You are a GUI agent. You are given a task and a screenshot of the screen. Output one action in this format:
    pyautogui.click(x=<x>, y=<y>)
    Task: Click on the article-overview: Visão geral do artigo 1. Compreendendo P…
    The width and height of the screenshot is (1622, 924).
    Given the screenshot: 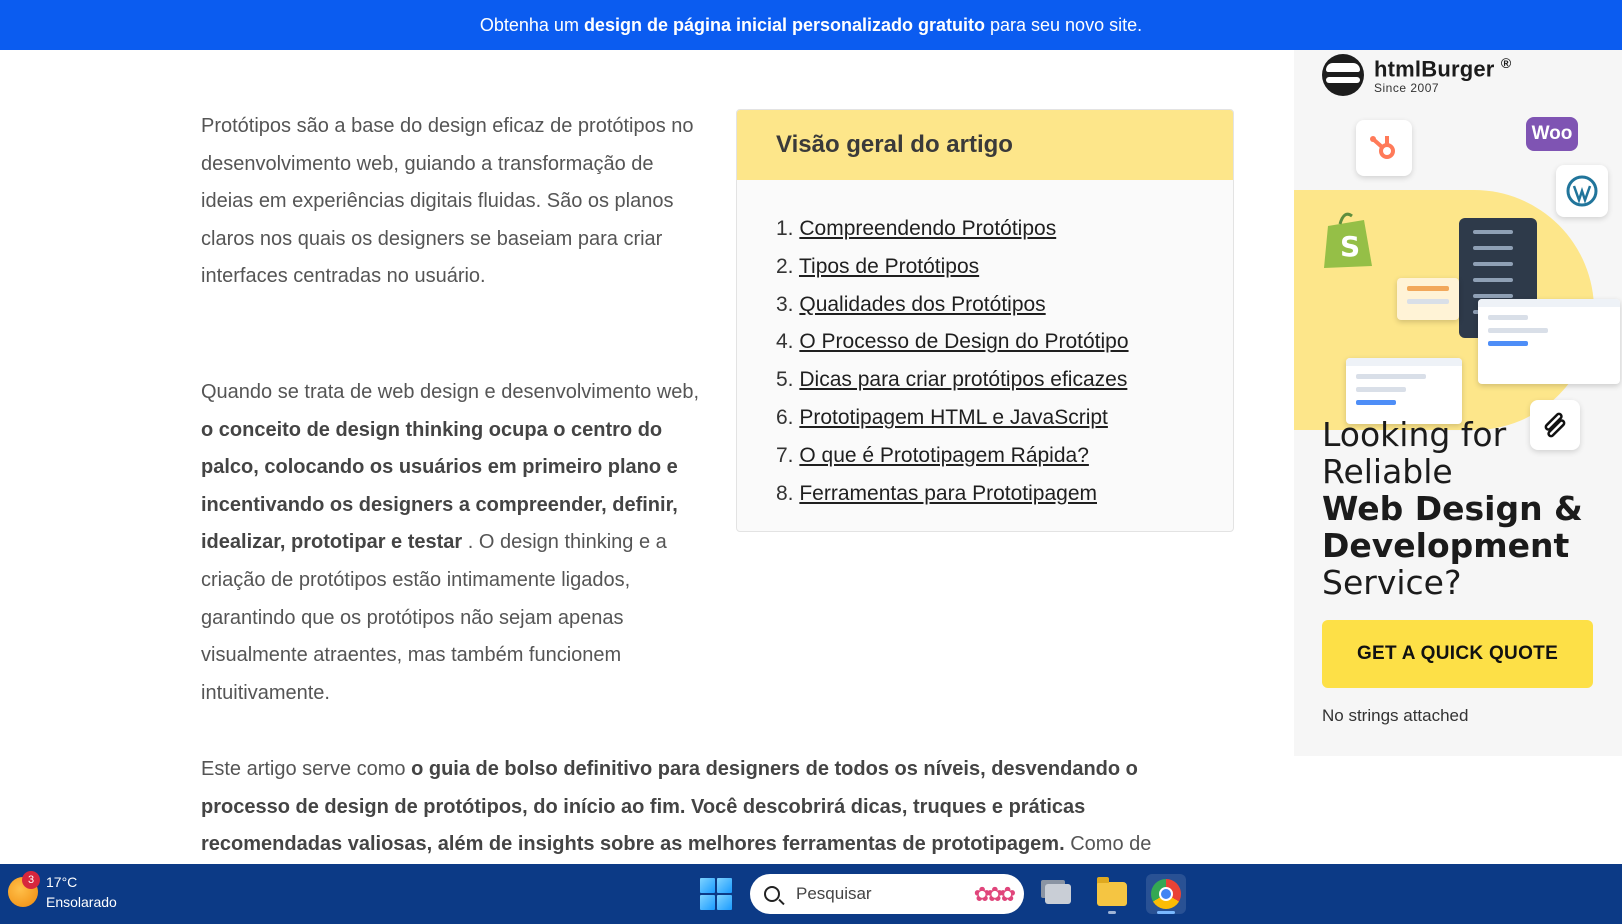 What is the action you would take?
    pyautogui.click(x=985, y=320)
    